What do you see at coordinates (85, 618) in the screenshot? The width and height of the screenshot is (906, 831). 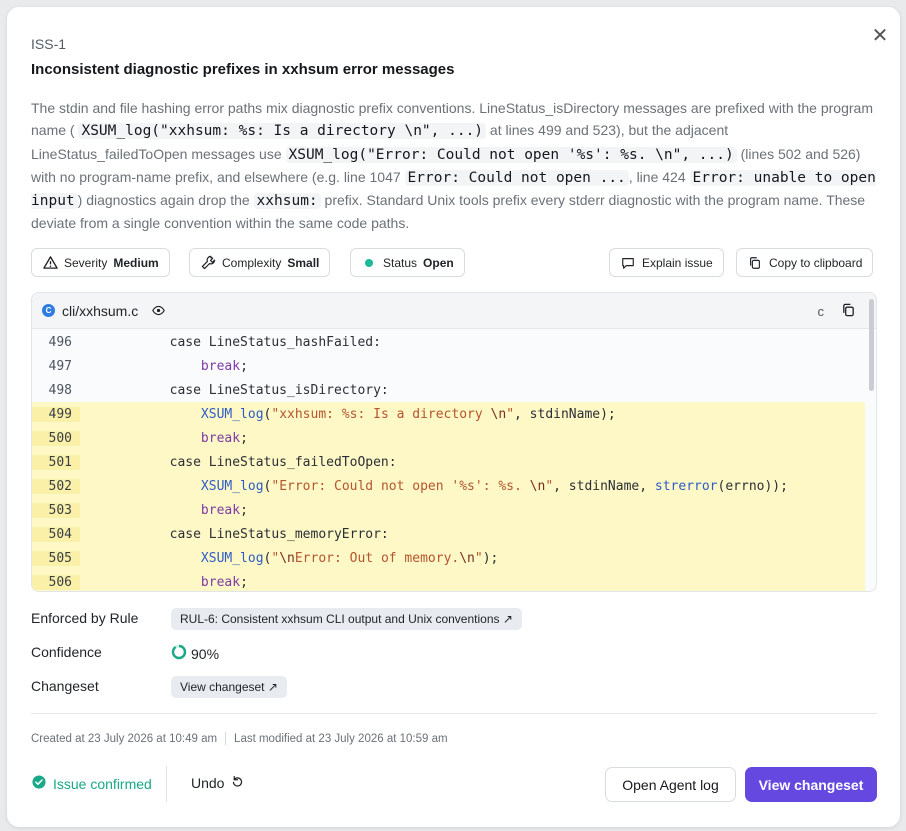 I see `rule-label: Enforced by Rule` at bounding box center [85, 618].